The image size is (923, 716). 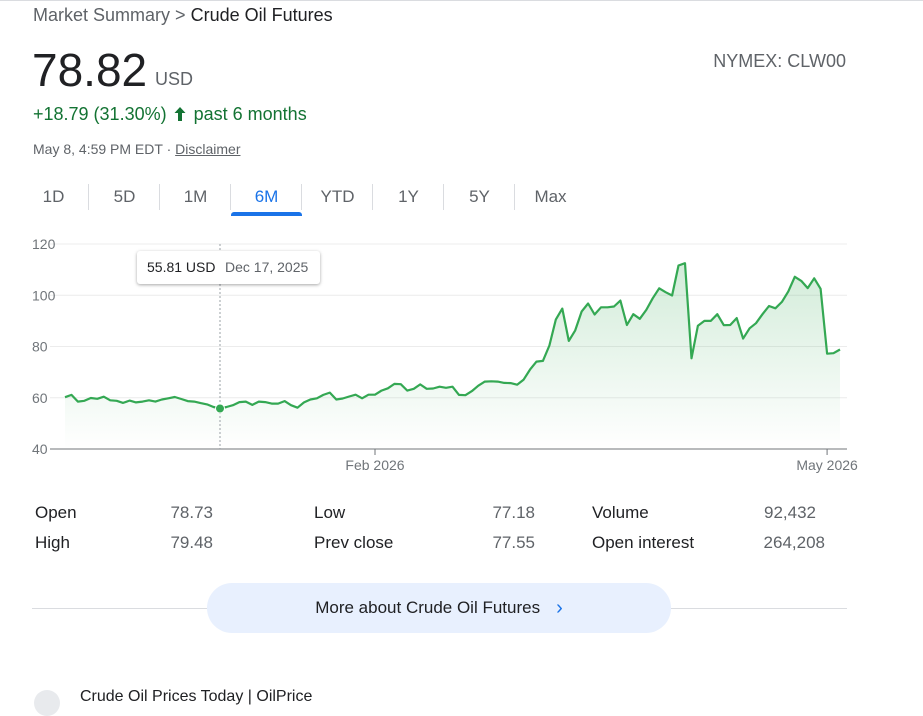 What do you see at coordinates (53, 197) in the screenshot?
I see `tab-1d: 1D` at bounding box center [53, 197].